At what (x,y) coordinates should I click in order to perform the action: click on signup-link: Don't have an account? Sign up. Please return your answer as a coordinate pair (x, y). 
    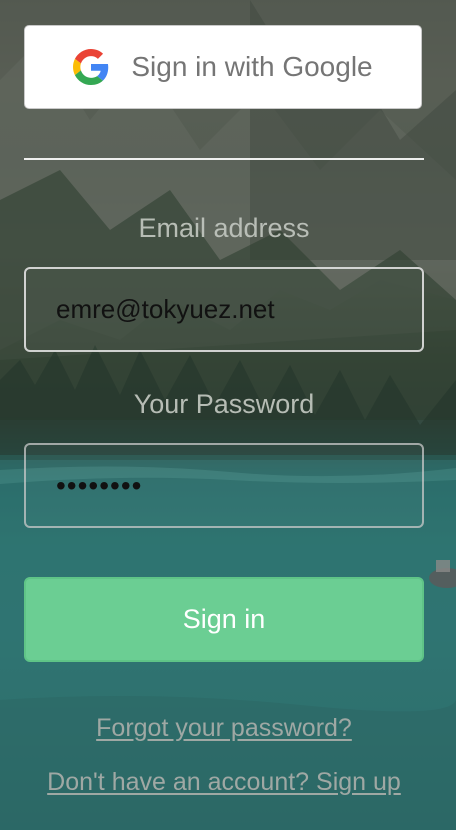
    Looking at the image, I should click on (224, 782).